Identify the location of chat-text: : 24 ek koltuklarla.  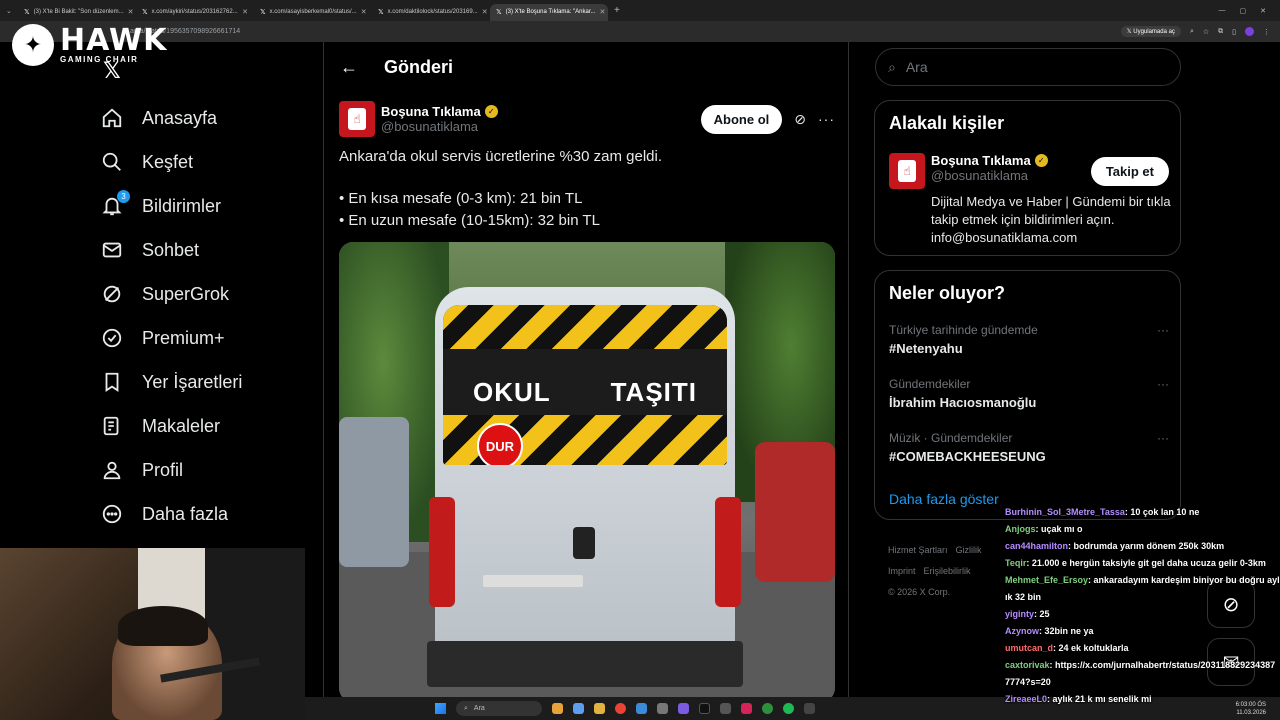
(1091, 648).